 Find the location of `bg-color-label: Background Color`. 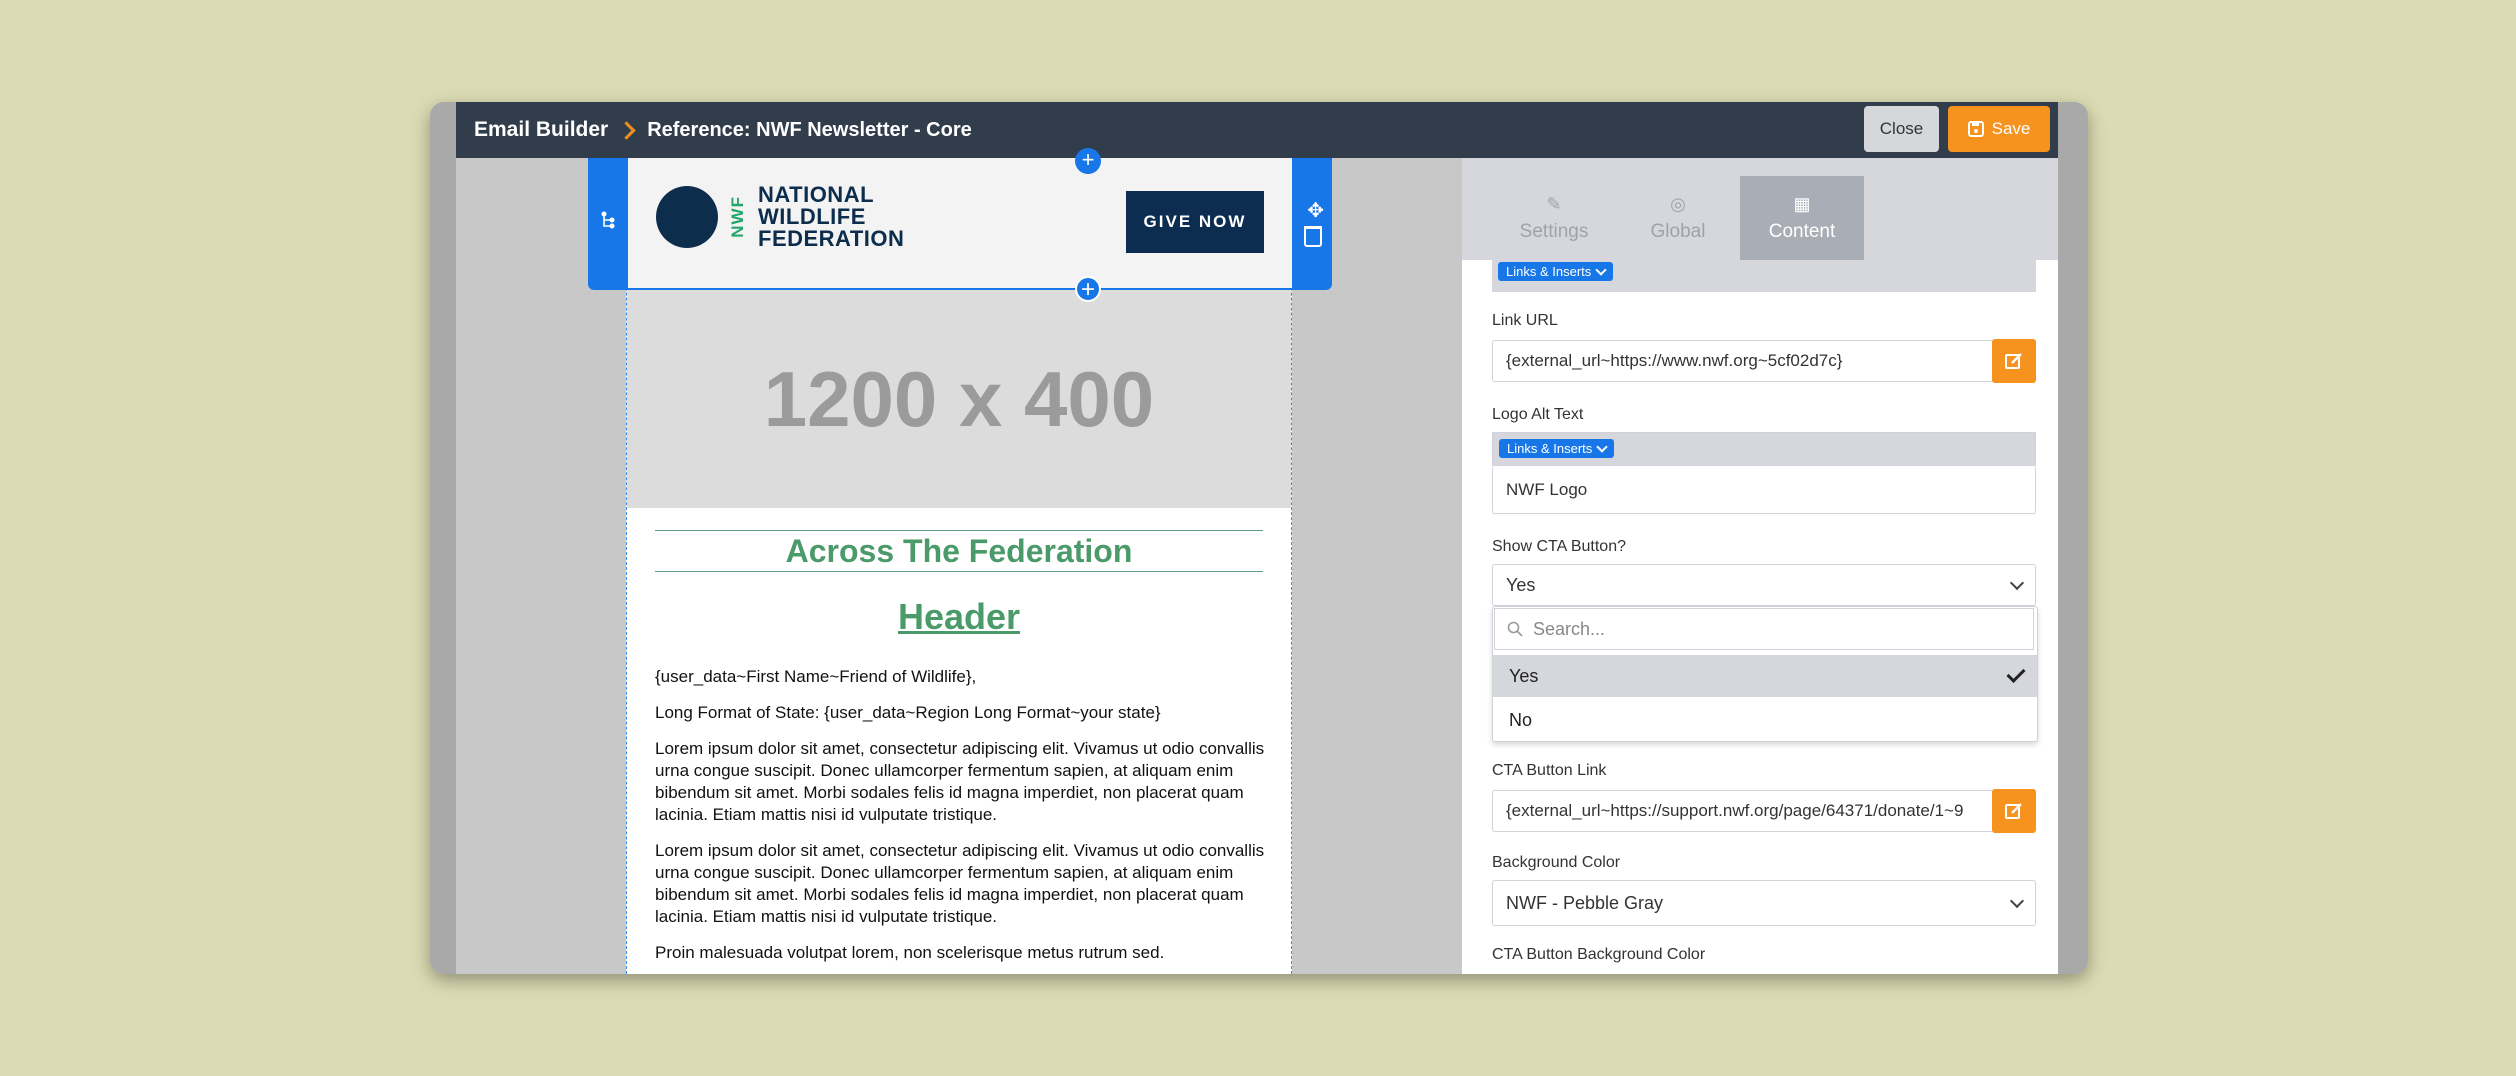

bg-color-label: Background Color is located at coordinates (1556, 862).